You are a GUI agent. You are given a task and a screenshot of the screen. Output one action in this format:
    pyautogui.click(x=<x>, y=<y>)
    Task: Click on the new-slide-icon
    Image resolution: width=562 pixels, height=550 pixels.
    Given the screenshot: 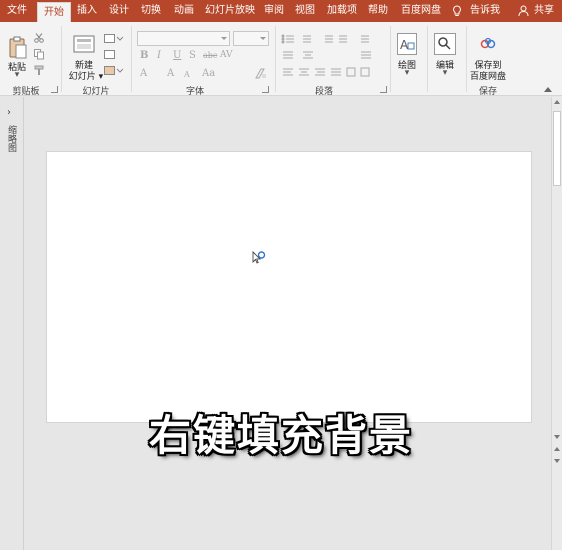 What is the action you would take?
    pyautogui.click(x=85, y=45)
    